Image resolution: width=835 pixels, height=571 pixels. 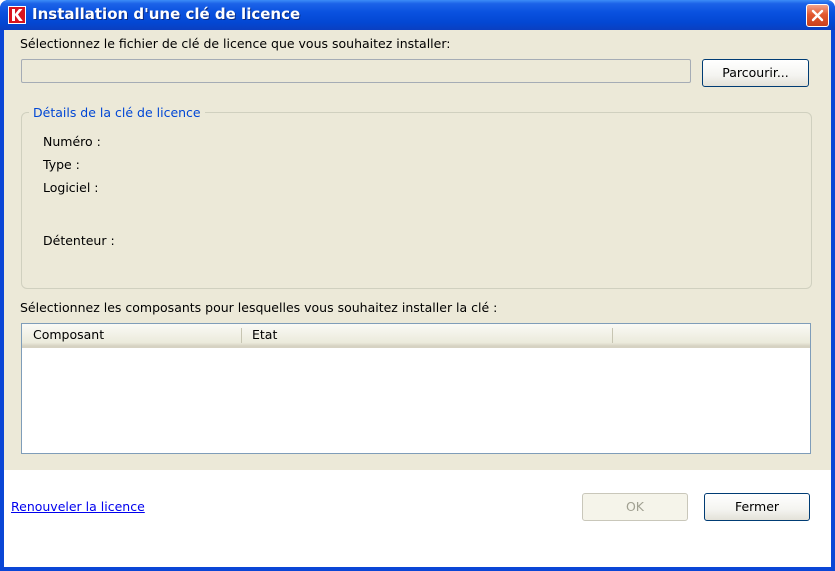 I want to click on column-header-empty, so click(x=711, y=335).